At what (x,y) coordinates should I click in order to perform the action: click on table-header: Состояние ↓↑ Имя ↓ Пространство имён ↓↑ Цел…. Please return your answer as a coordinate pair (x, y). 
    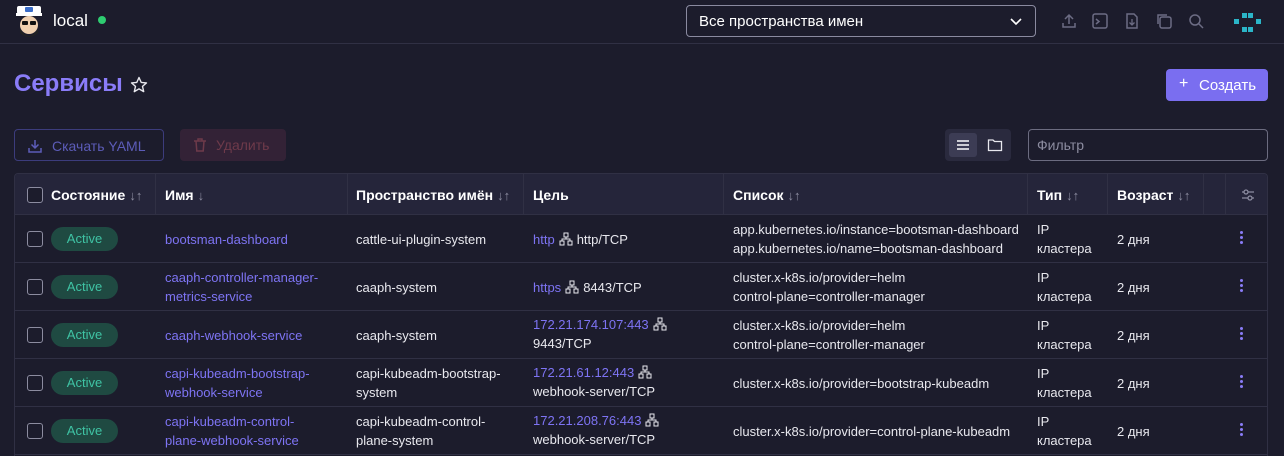
    Looking at the image, I should click on (641, 194).